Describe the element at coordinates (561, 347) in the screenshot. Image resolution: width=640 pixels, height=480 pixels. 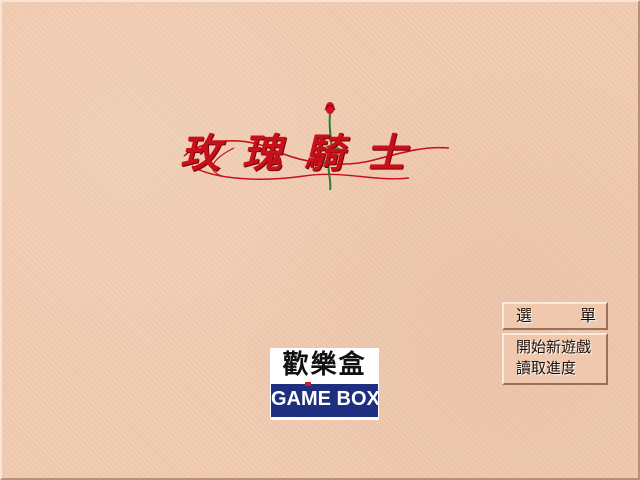
I see `new-game-option: 開始新遊戲` at that location.